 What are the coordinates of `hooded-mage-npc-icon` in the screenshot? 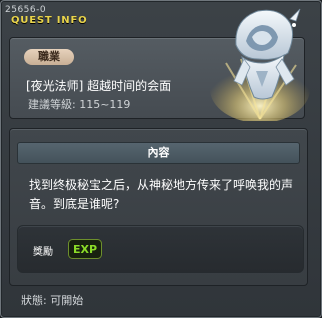 It's located at (260, 64).